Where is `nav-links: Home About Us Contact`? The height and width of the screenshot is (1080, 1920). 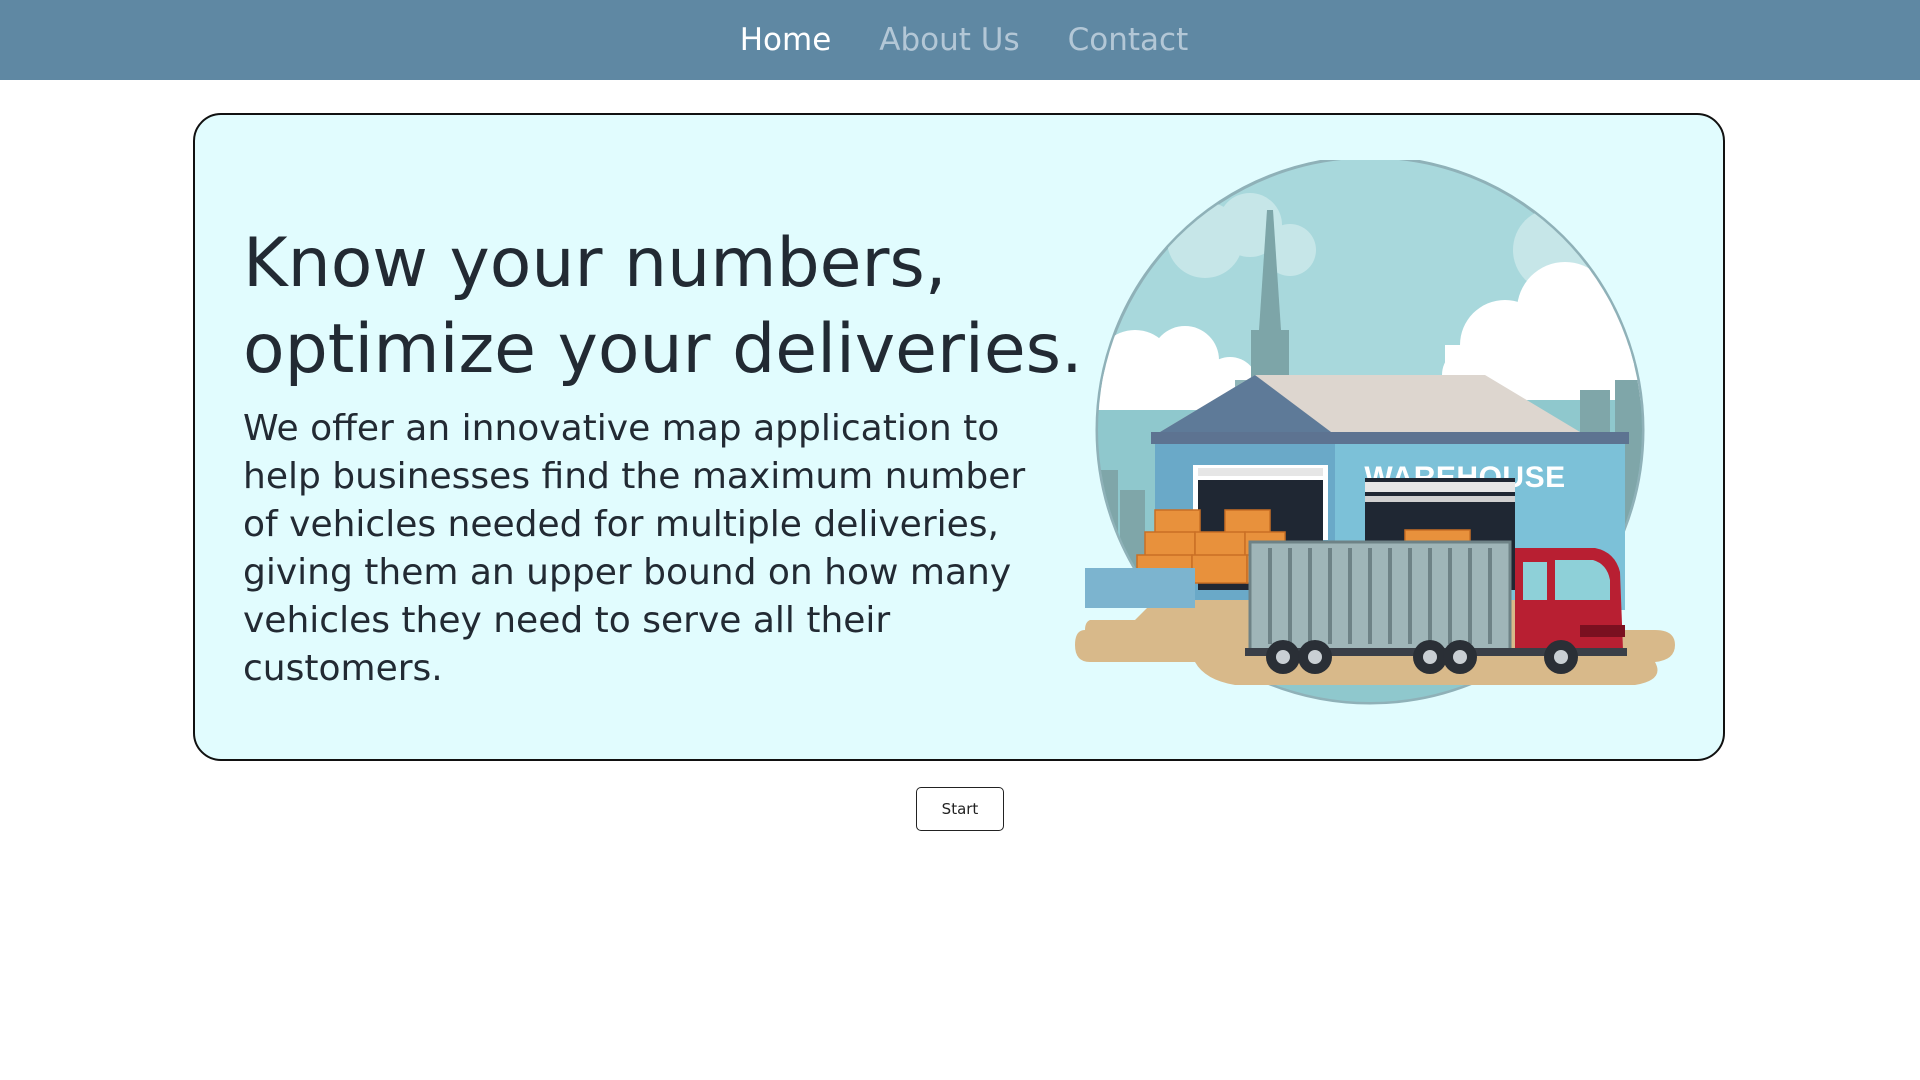
nav-links: Home About Us Contact is located at coordinates (964, 40).